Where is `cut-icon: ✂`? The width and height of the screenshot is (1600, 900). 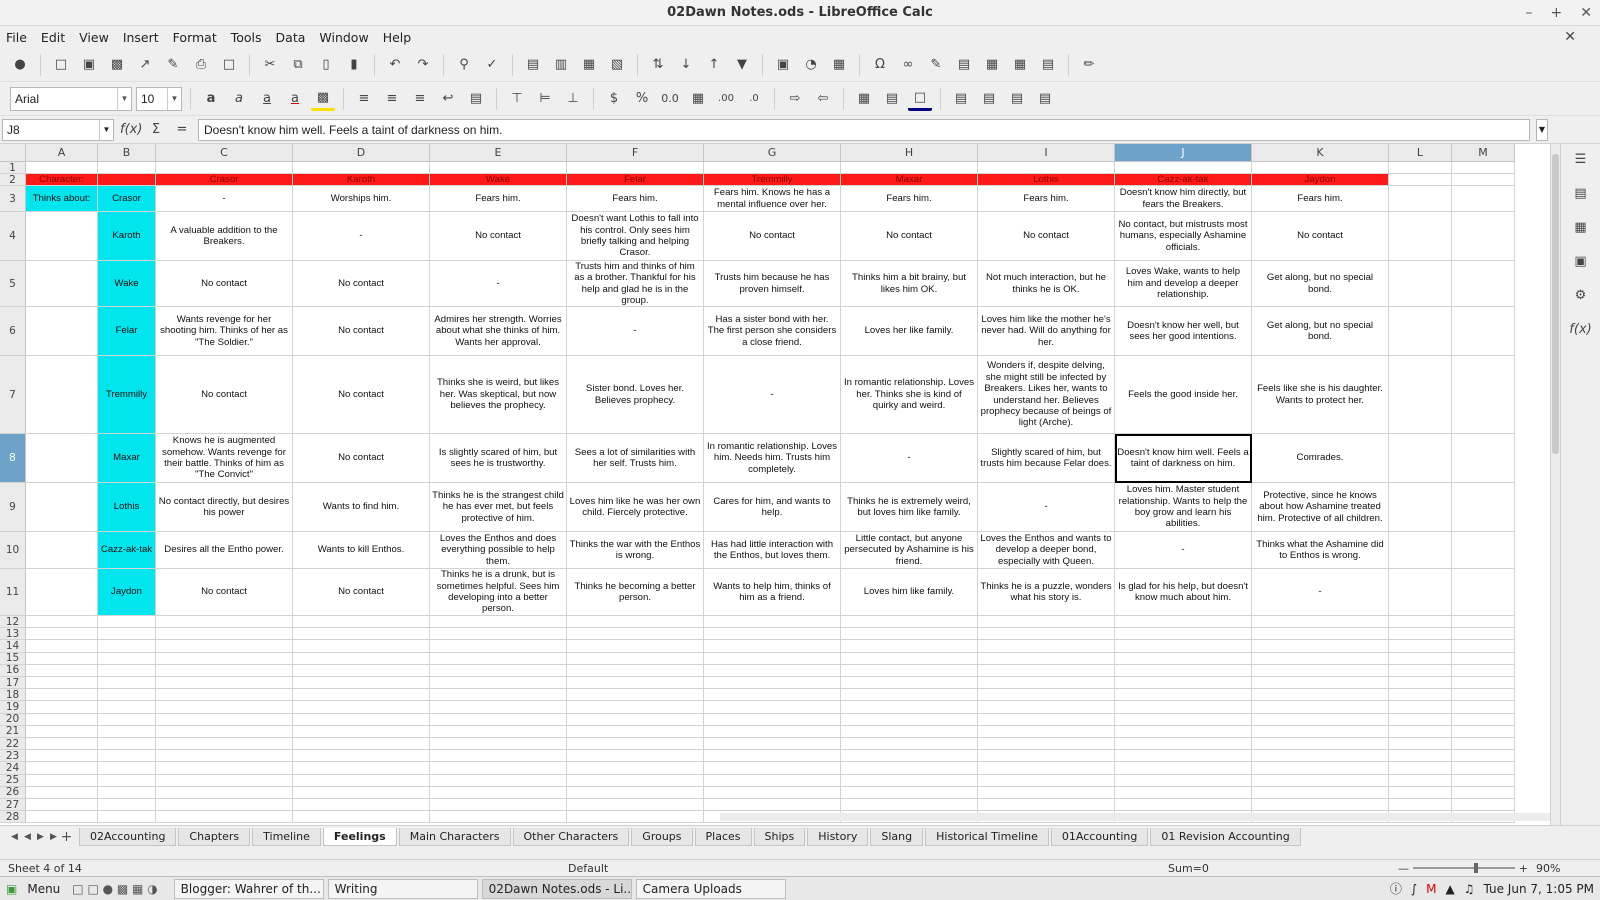
cut-icon: ✂ is located at coordinates (270, 65).